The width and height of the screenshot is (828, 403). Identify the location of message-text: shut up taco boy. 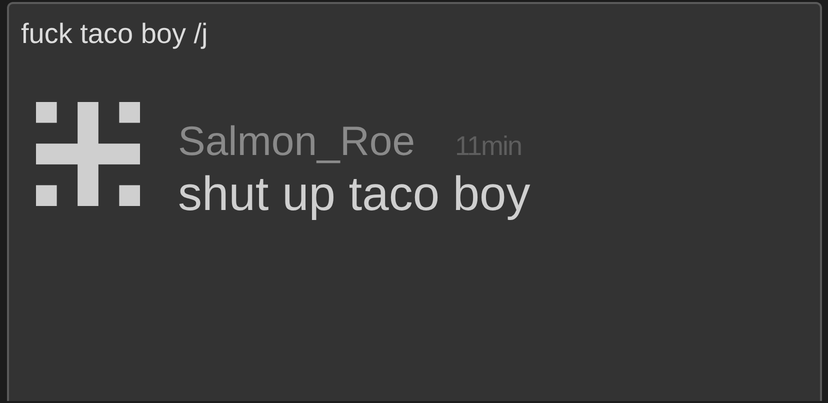
(354, 194).